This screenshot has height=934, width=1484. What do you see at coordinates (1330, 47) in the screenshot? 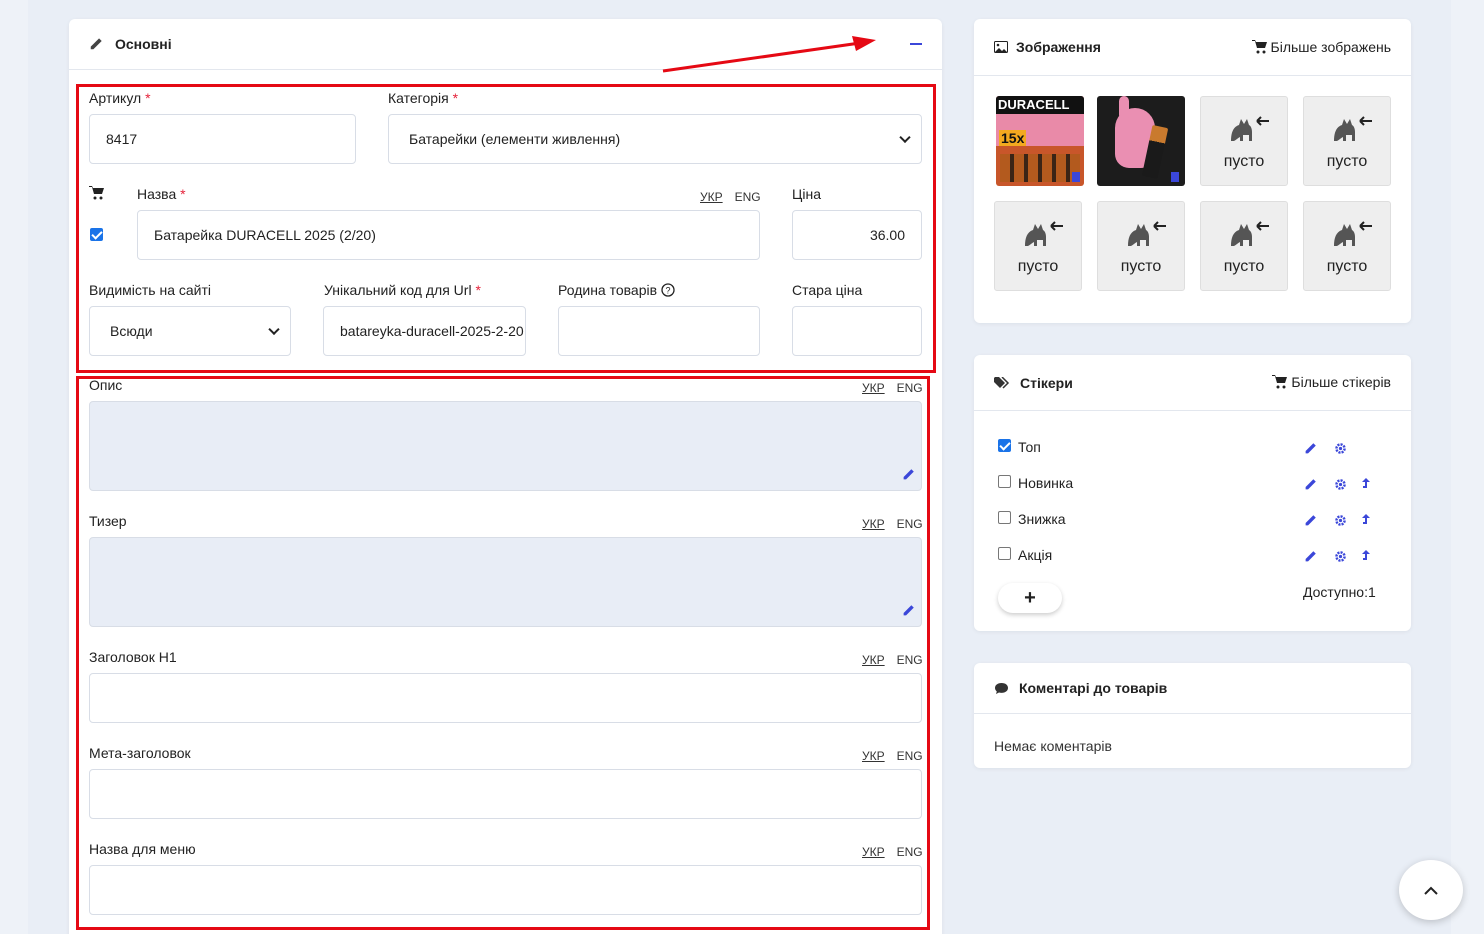
I see `more-images-label: Більше зображень` at bounding box center [1330, 47].